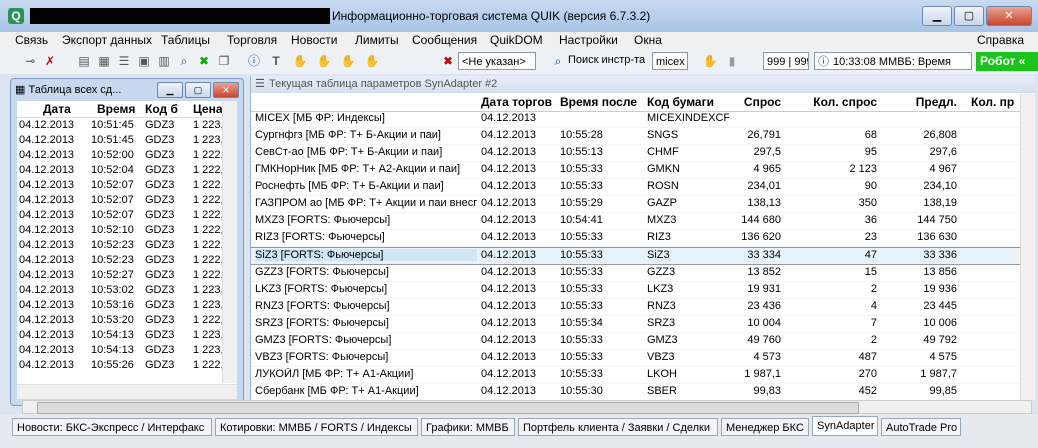 The width and height of the screenshot is (1038, 448). Describe the element at coordinates (276, 61) in the screenshot. I see `text-icon: T` at that location.